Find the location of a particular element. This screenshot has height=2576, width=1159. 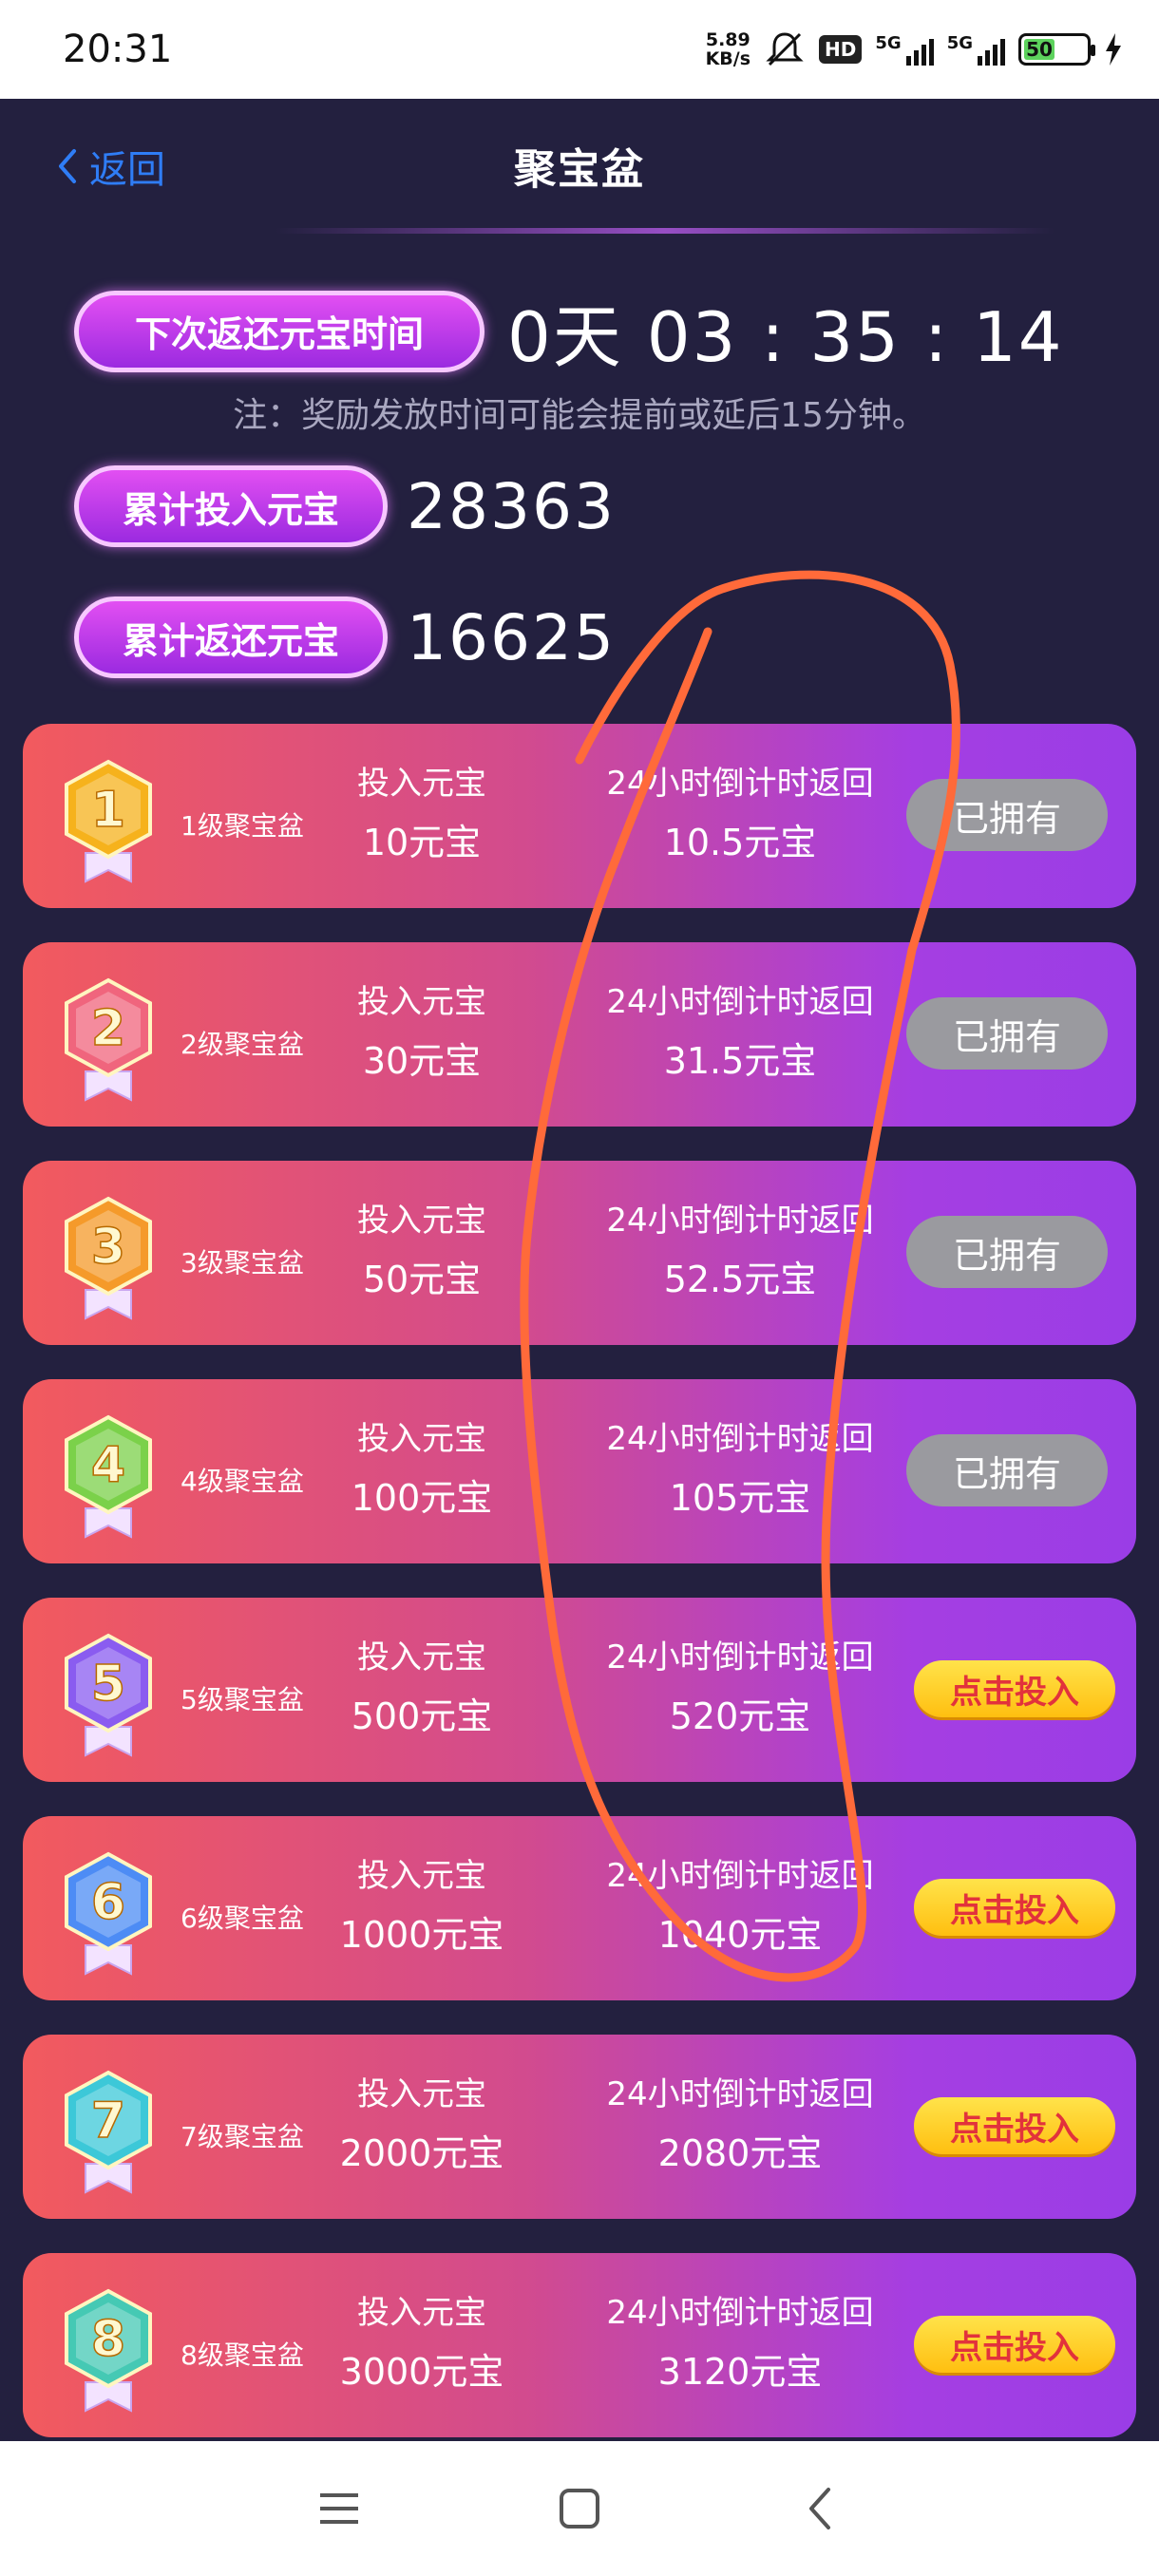

level-name: 7级聚宝盆 is located at coordinates (242, 2136).